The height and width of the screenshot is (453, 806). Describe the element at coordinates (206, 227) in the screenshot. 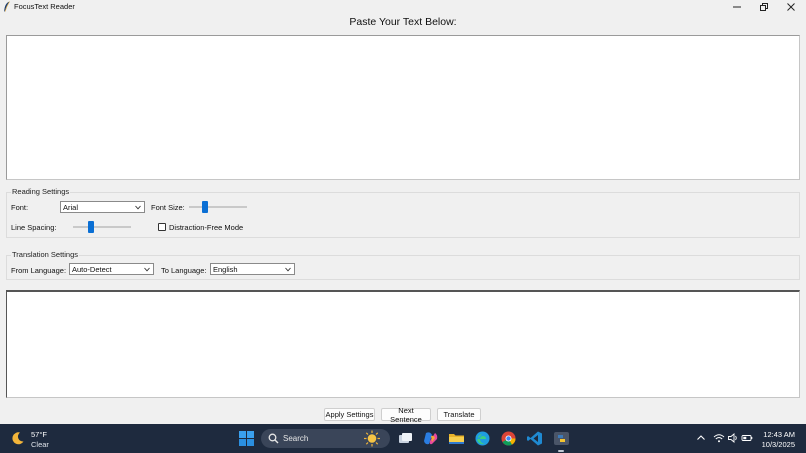

I see `distraction-free-label: Distraction-Free Mode` at that location.